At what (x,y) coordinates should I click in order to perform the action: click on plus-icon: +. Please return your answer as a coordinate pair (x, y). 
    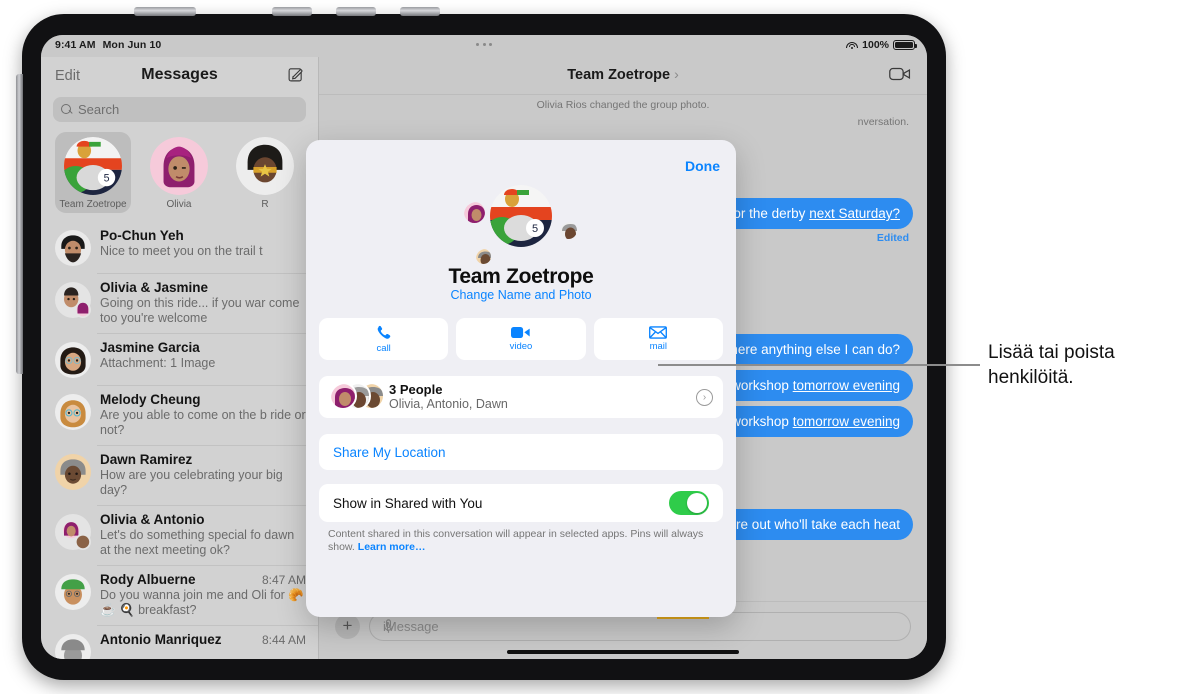
    Looking at the image, I should click on (347, 626).